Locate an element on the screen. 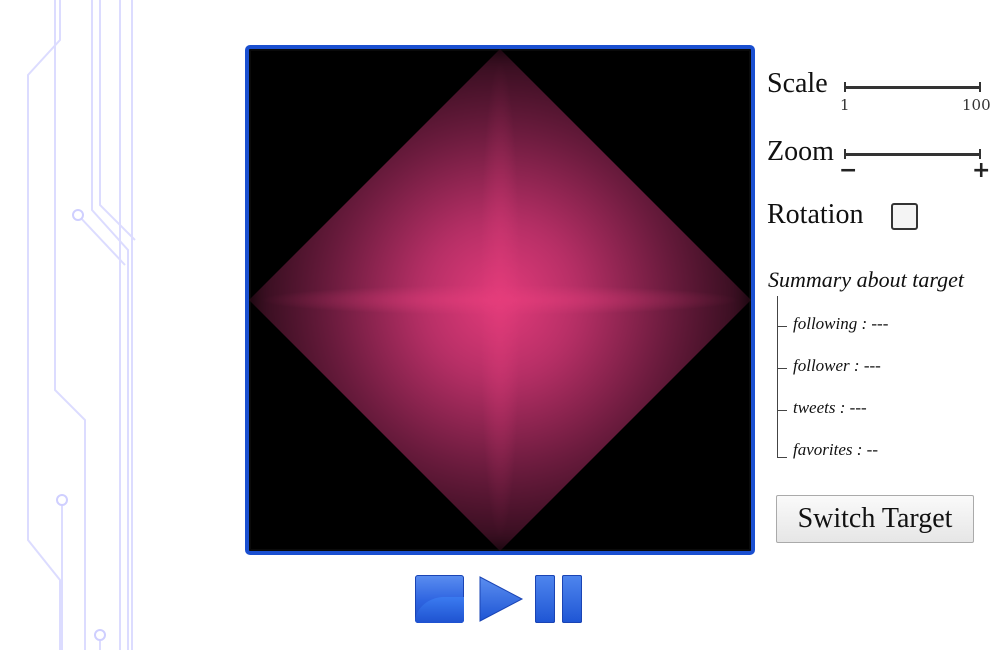  summary-title: Summary about target is located at coordinates (866, 279).